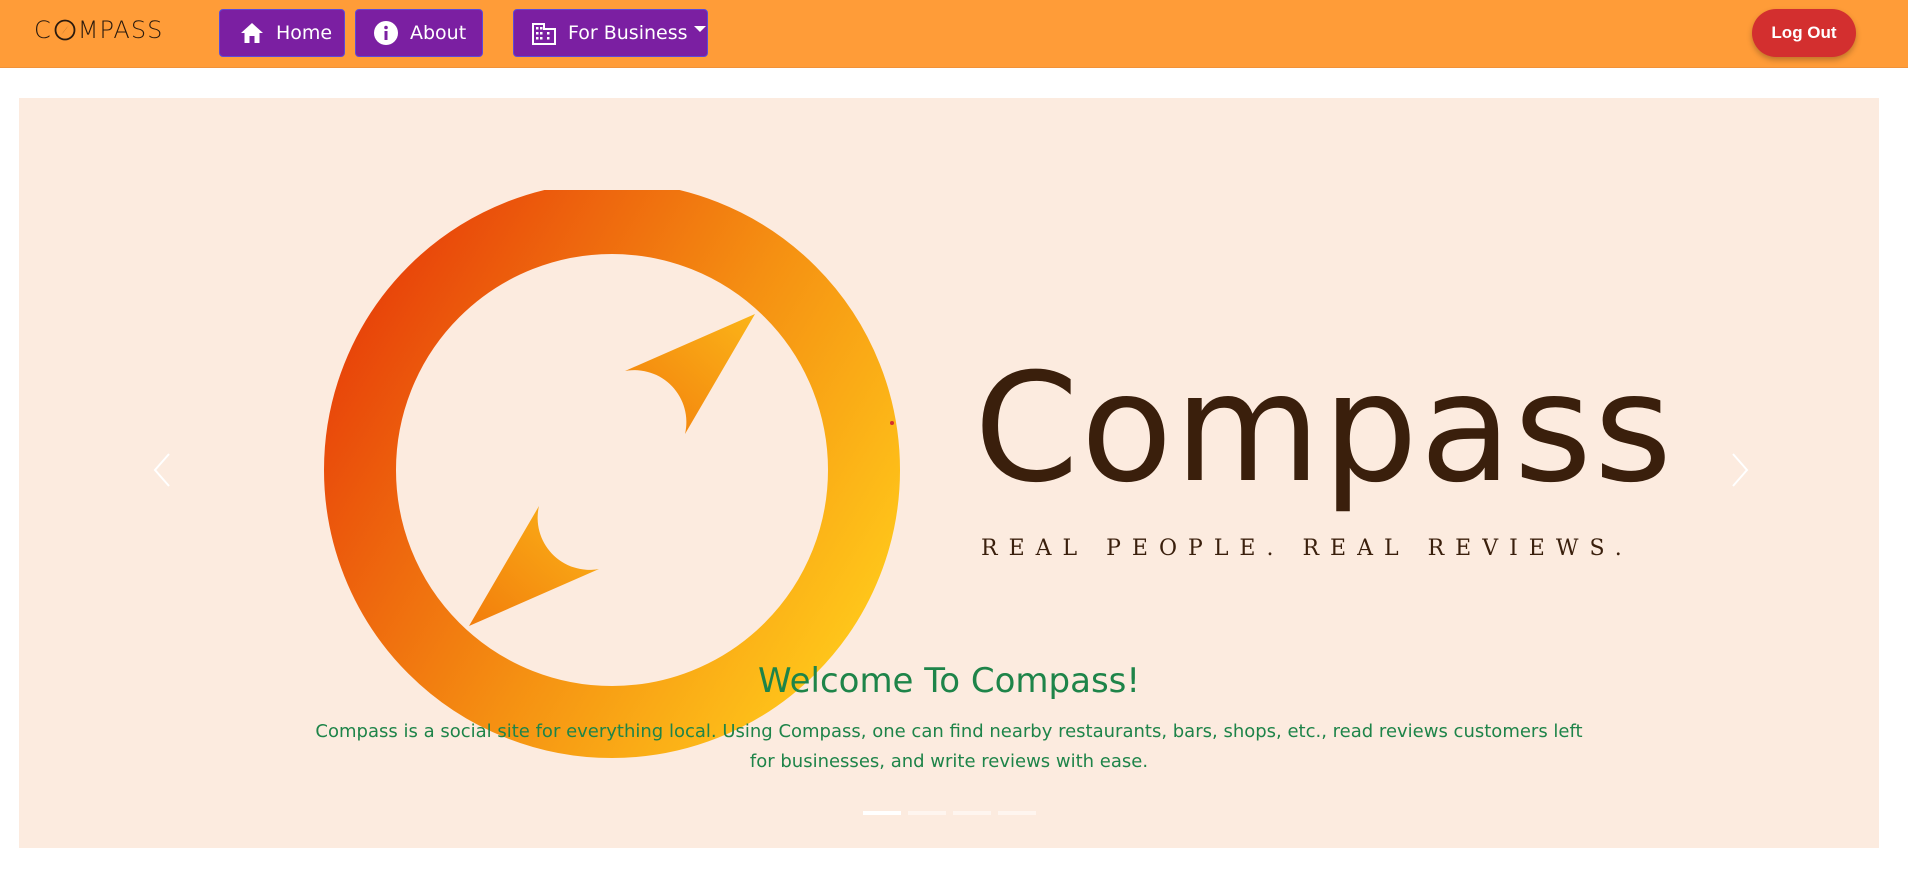 The height and width of the screenshot is (893, 1908). What do you see at coordinates (949, 681) in the screenshot?
I see `caption-title: Welcome To Compass!` at bounding box center [949, 681].